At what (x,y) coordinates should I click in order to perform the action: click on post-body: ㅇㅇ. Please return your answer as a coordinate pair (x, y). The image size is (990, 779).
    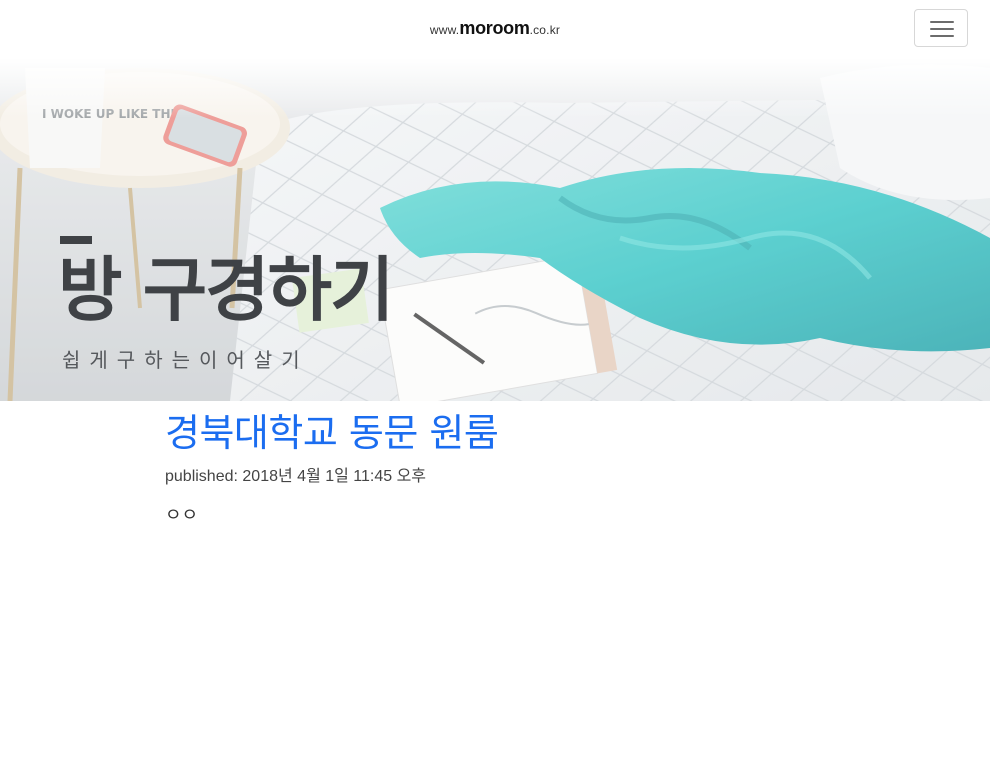
    Looking at the image, I should click on (182, 515).